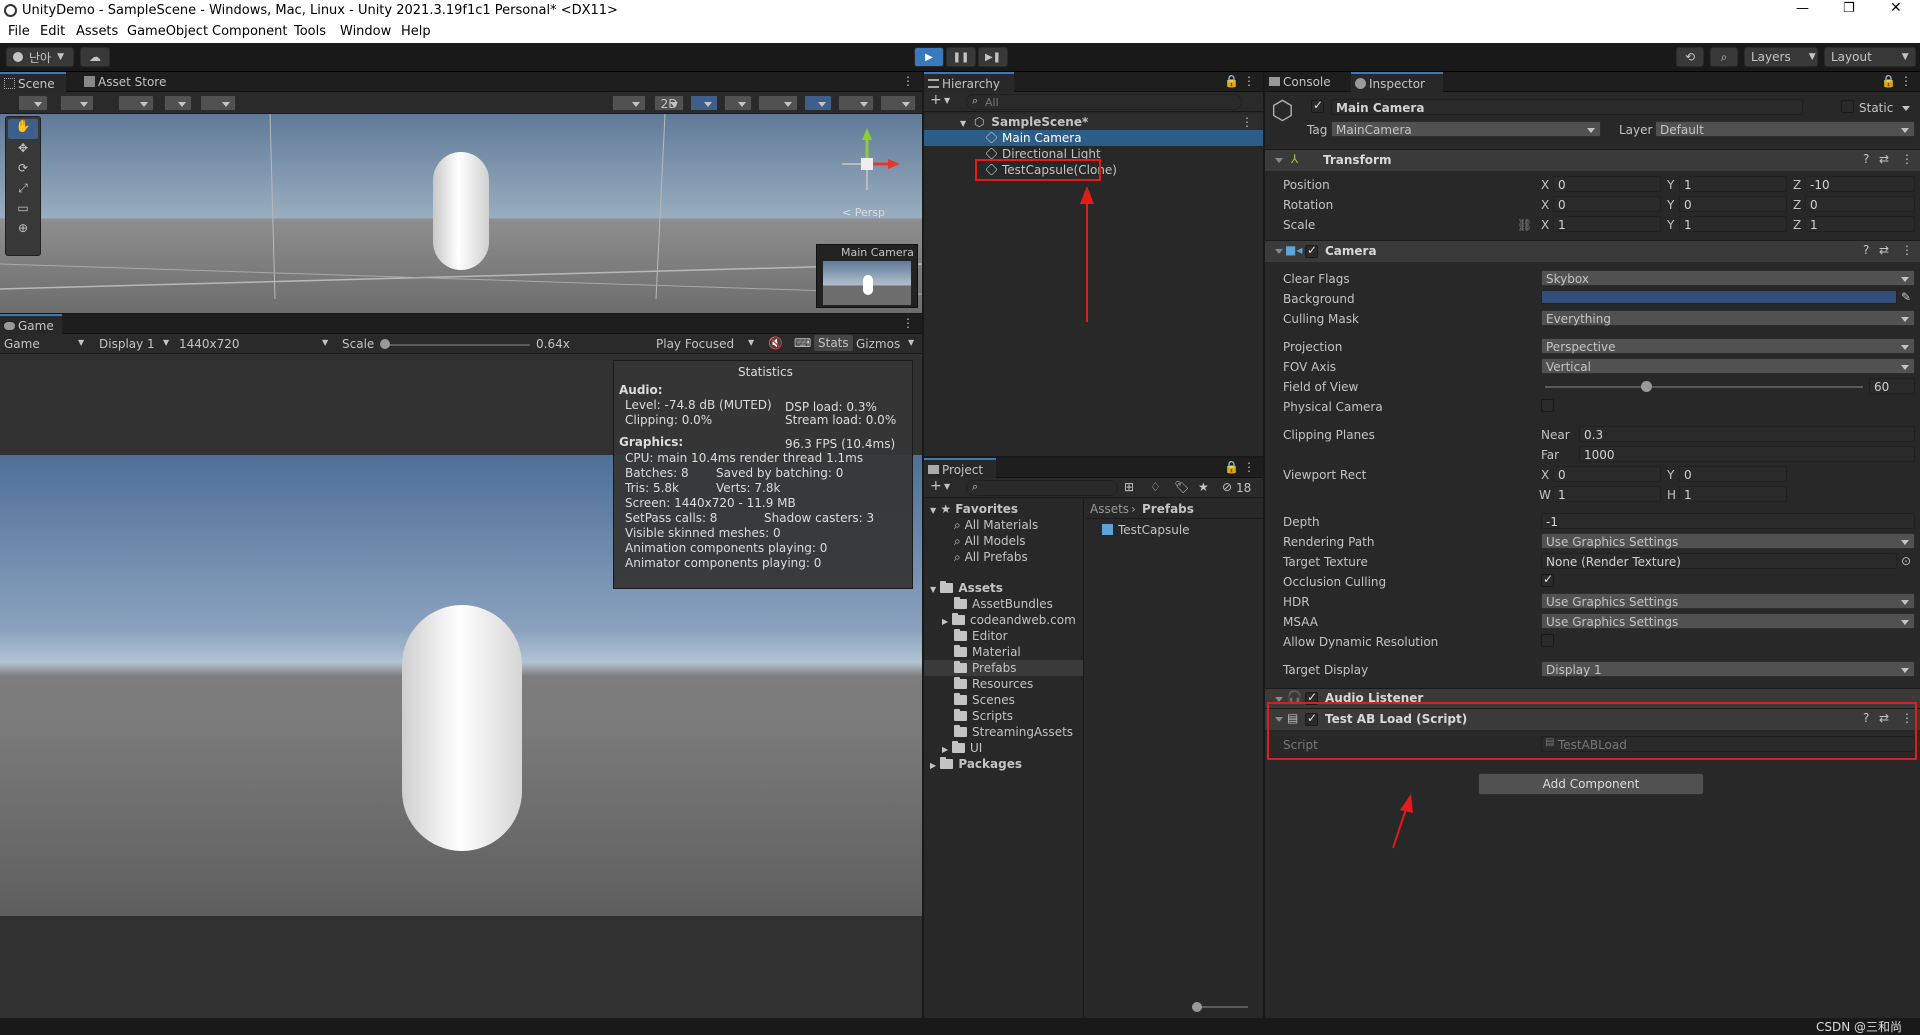  What do you see at coordinates (23, 191) in the screenshot?
I see `scale-tool-icon: ⤢` at bounding box center [23, 191].